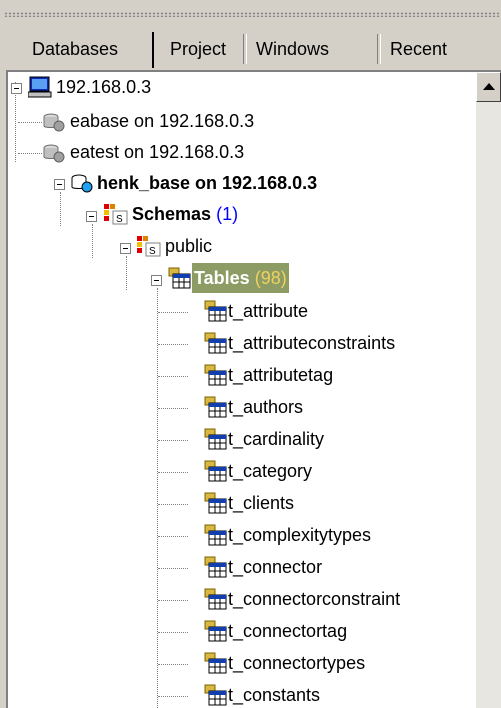 The height and width of the screenshot is (708, 501). I want to click on database-label: henk_base on 192.168.0.3, so click(207, 183).